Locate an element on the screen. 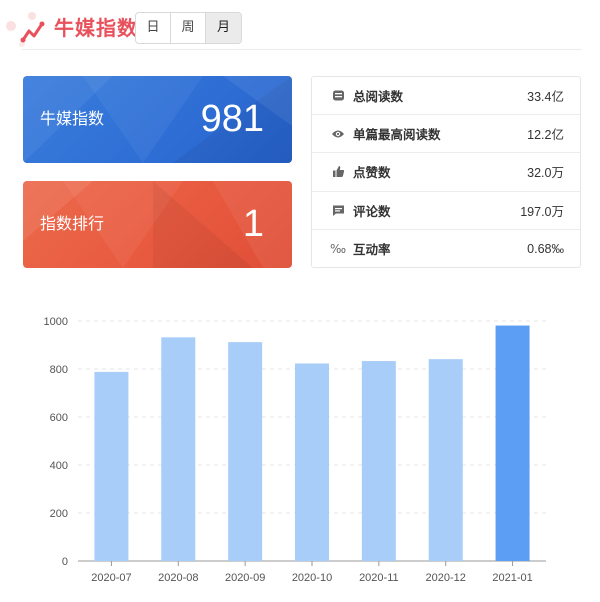 The width and height of the screenshot is (600, 602). stat-row-likes: 点赞数 32.0万 is located at coordinates (446, 172).